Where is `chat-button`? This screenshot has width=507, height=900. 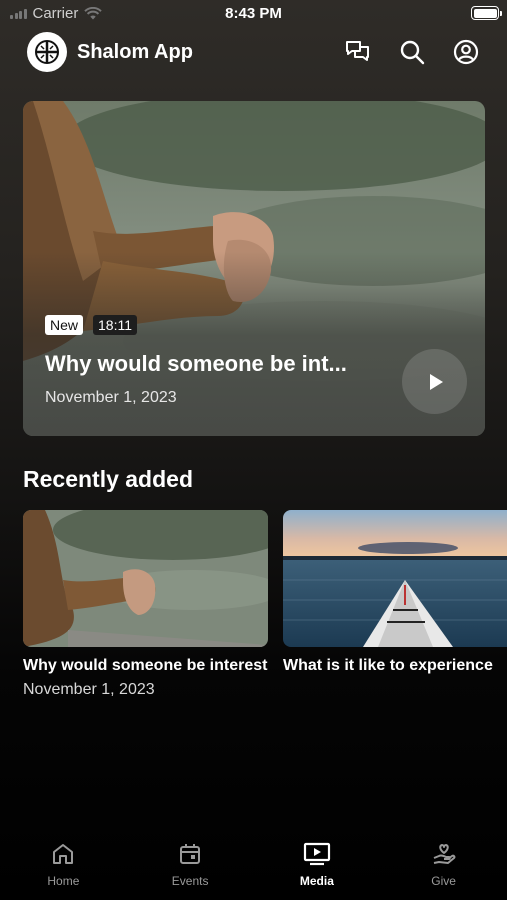
chat-button is located at coordinates (358, 52).